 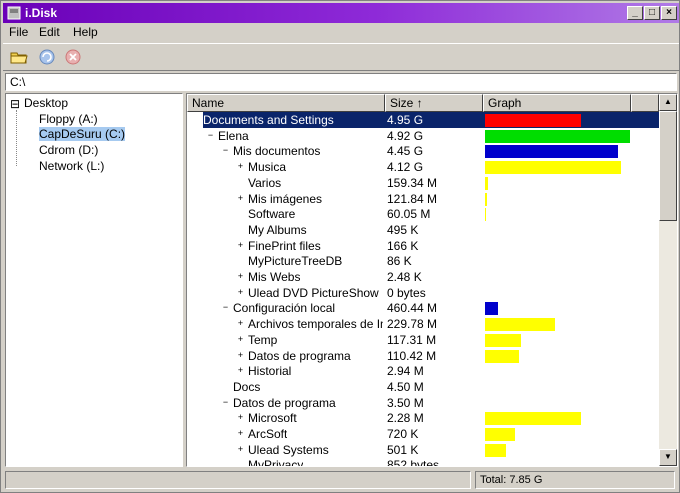 I want to click on row-name: Musica, so click(x=267, y=167).